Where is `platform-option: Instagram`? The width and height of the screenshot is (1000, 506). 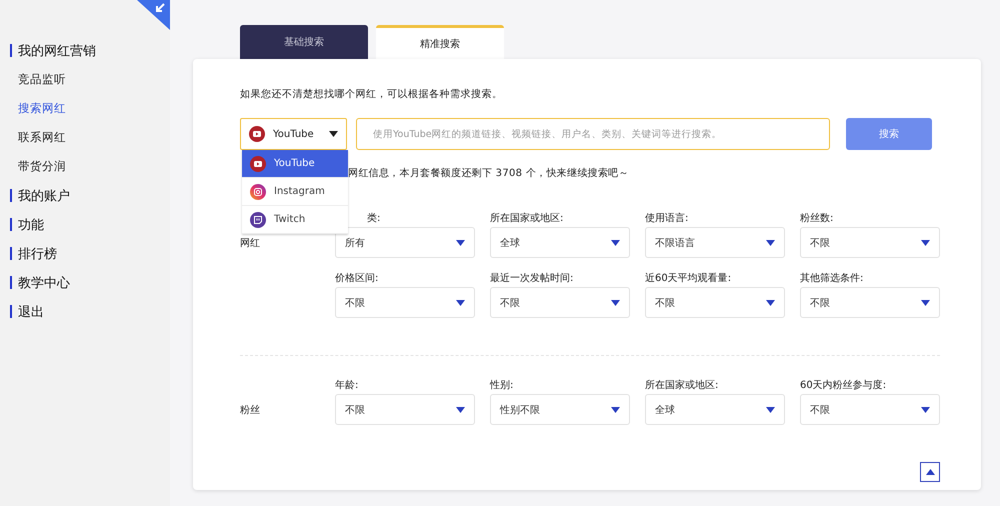
platform-option: Instagram is located at coordinates (295, 192).